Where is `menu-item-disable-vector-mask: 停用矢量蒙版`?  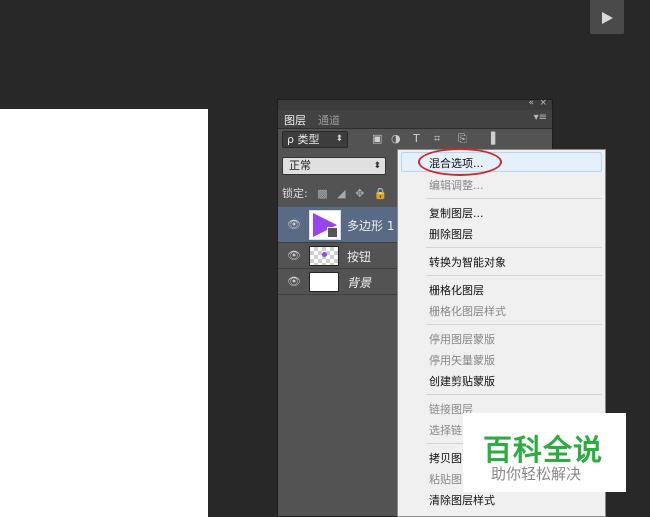 menu-item-disable-vector-mask: 停用矢量蒙版 is located at coordinates (462, 360).